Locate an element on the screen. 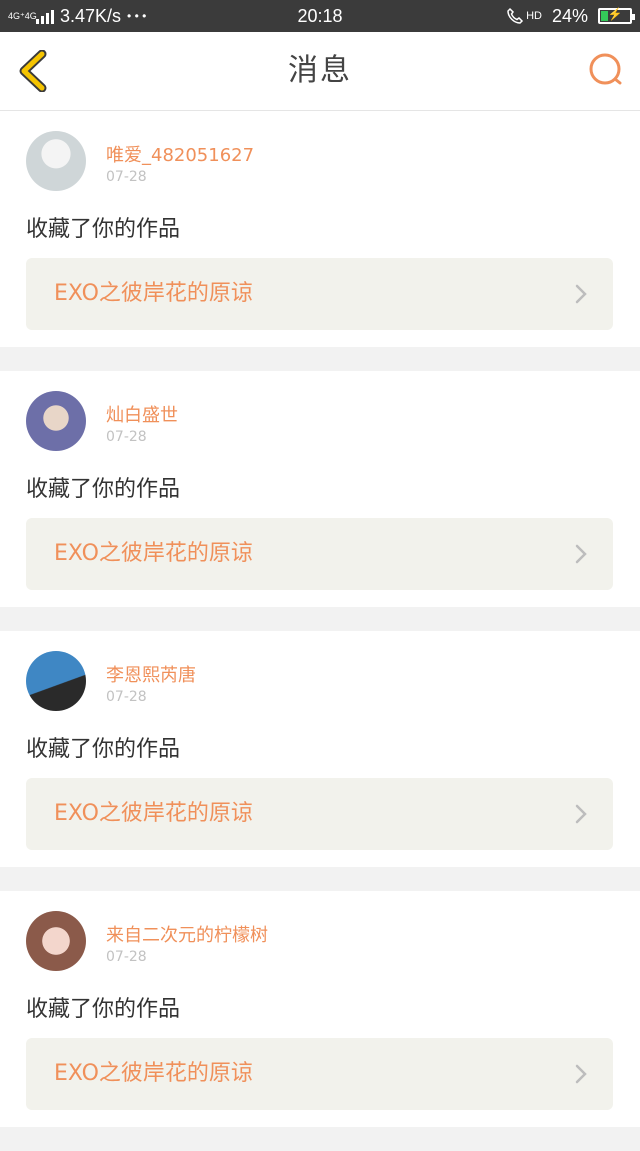 The width and height of the screenshot is (640, 1151). hd-call-icon: HD is located at coordinates (524, 16).